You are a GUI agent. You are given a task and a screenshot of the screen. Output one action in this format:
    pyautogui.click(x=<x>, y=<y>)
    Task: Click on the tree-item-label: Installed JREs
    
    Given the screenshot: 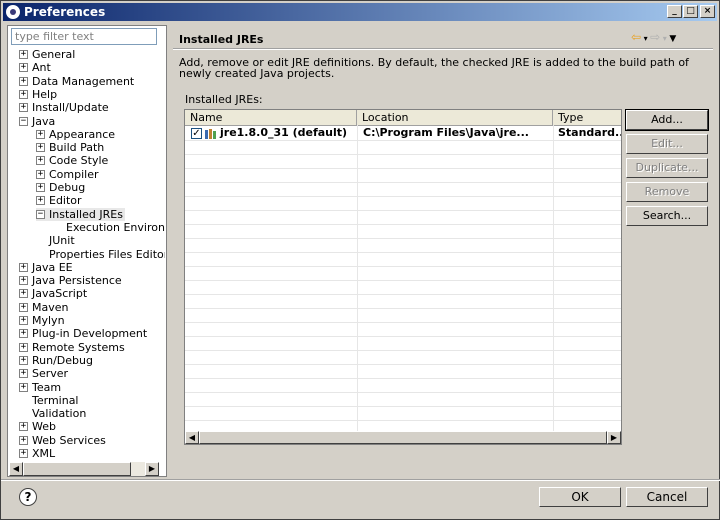 What is the action you would take?
    pyautogui.click(x=86, y=214)
    